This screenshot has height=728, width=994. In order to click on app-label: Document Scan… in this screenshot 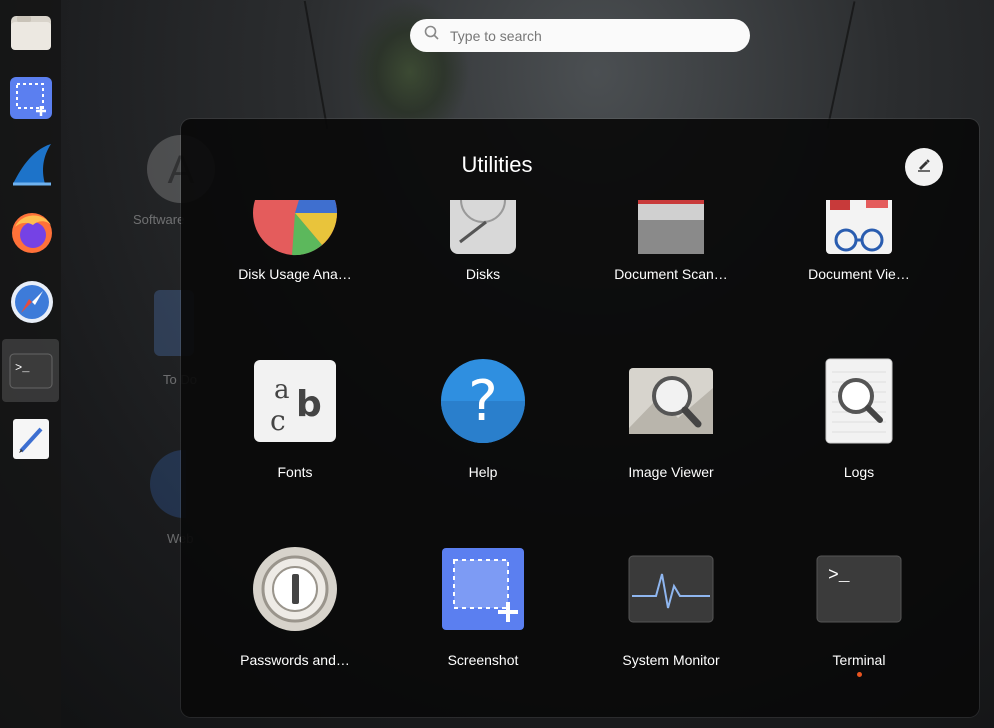, I will do `click(671, 274)`.